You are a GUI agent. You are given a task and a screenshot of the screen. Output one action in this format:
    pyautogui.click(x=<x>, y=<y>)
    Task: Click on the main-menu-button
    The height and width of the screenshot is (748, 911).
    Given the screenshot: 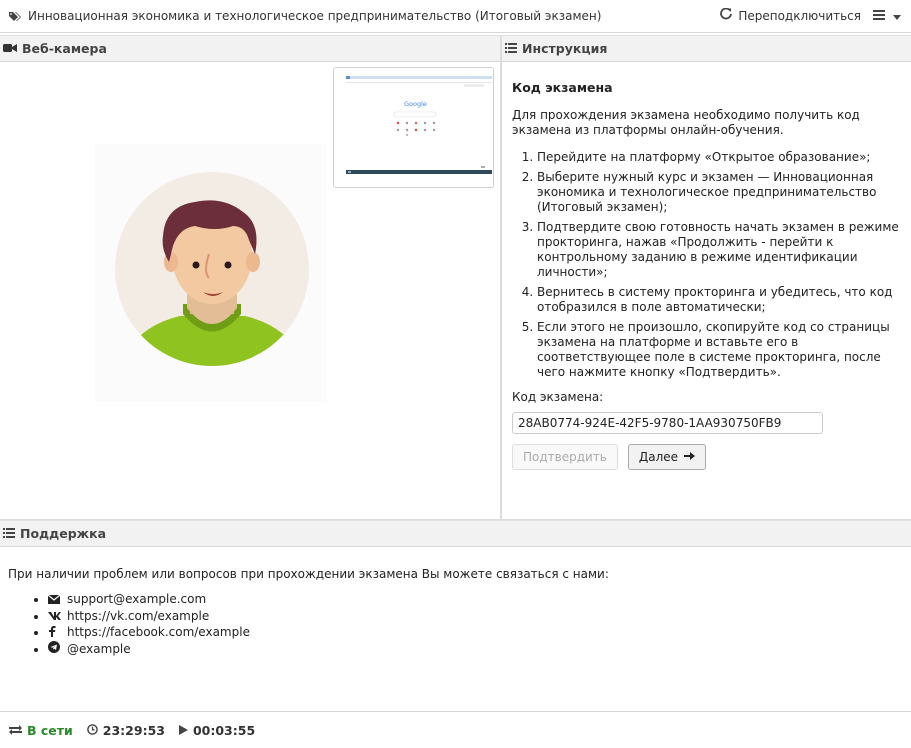 What is the action you would take?
    pyautogui.click(x=887, y=16)
    